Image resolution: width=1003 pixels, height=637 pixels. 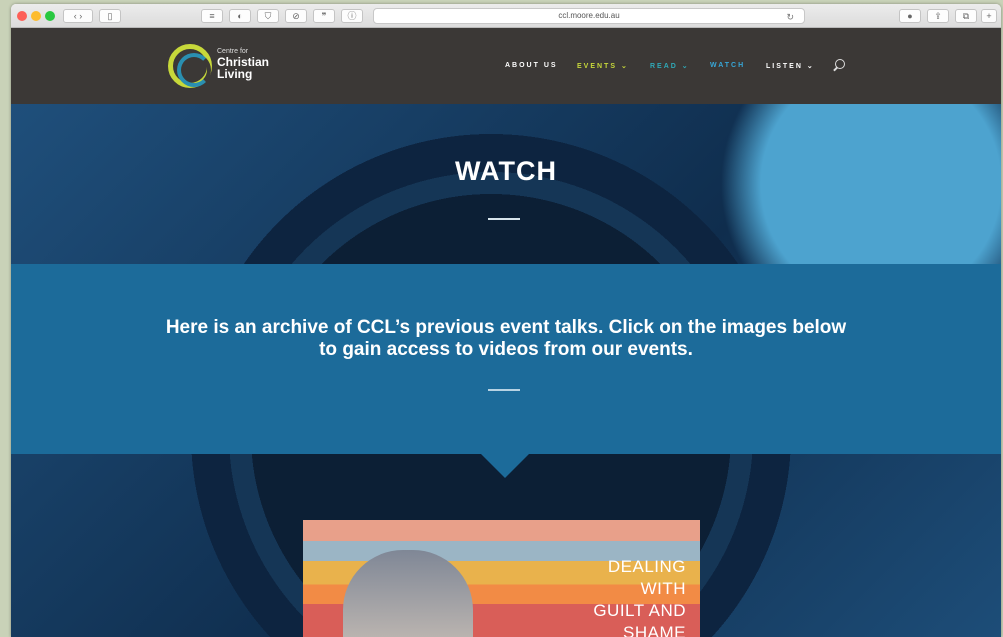 What do you see at coordinates (22, 16) in the screenshot?
I see `close-window-icon` at bounding box center [22, 16].